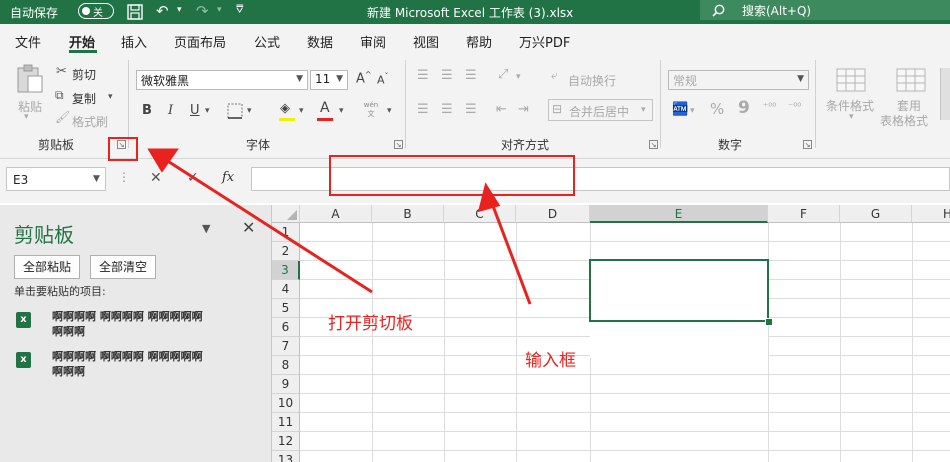 The height and width of the screenshot is (462, 950). What do you see at coordinates (339, 226) in the screenshot?
I see `annotation-arrows` at bounding box center [339, 226].